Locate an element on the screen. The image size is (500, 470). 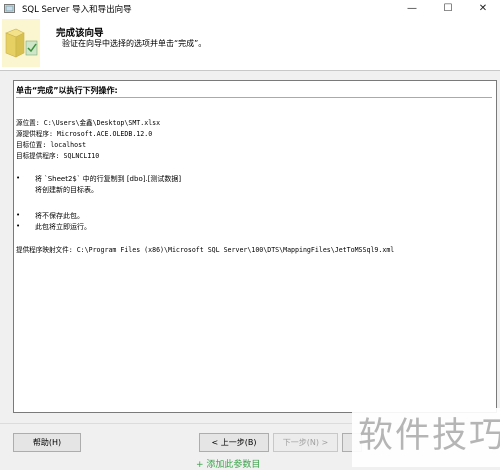
close-icon: ✕ is located at coordinates (483, 8).